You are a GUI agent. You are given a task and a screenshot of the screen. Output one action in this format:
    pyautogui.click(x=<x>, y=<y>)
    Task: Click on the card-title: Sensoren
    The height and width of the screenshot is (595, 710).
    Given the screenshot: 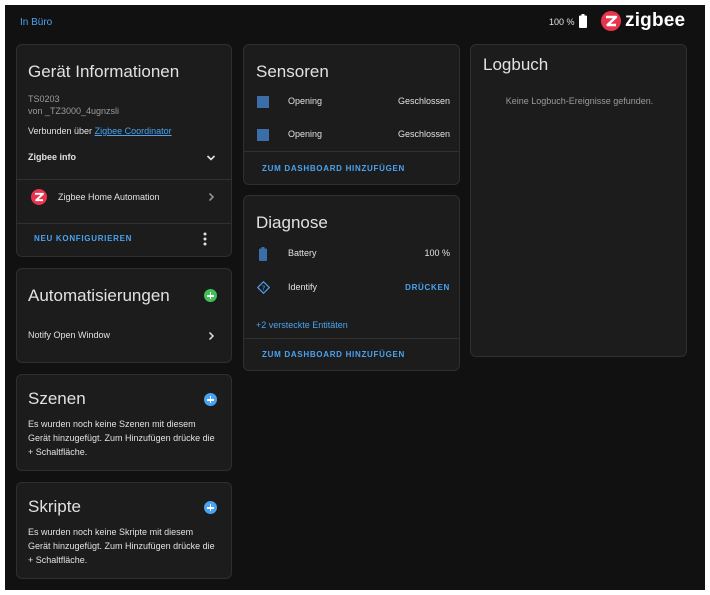 What is the action you would take?
    pyautogui.click(x=292, y=71)
    